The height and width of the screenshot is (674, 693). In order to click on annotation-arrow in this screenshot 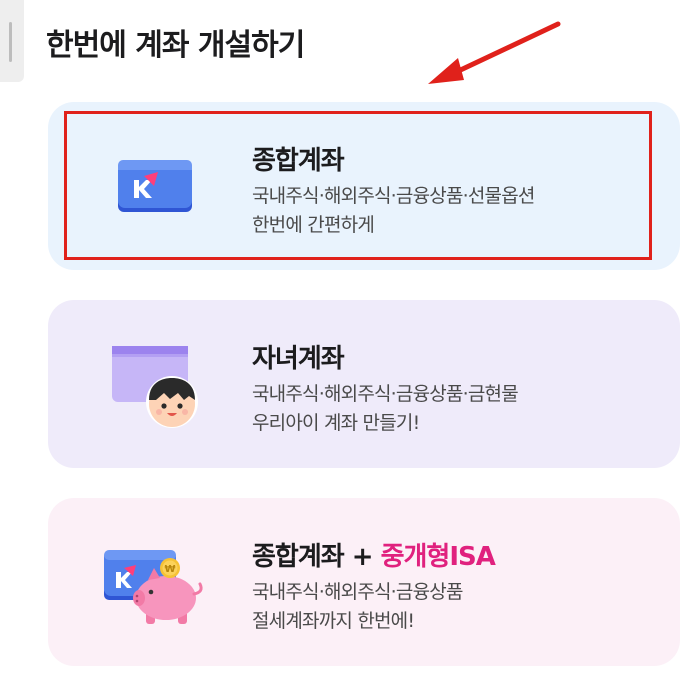, I will do `click(494, 52)`.